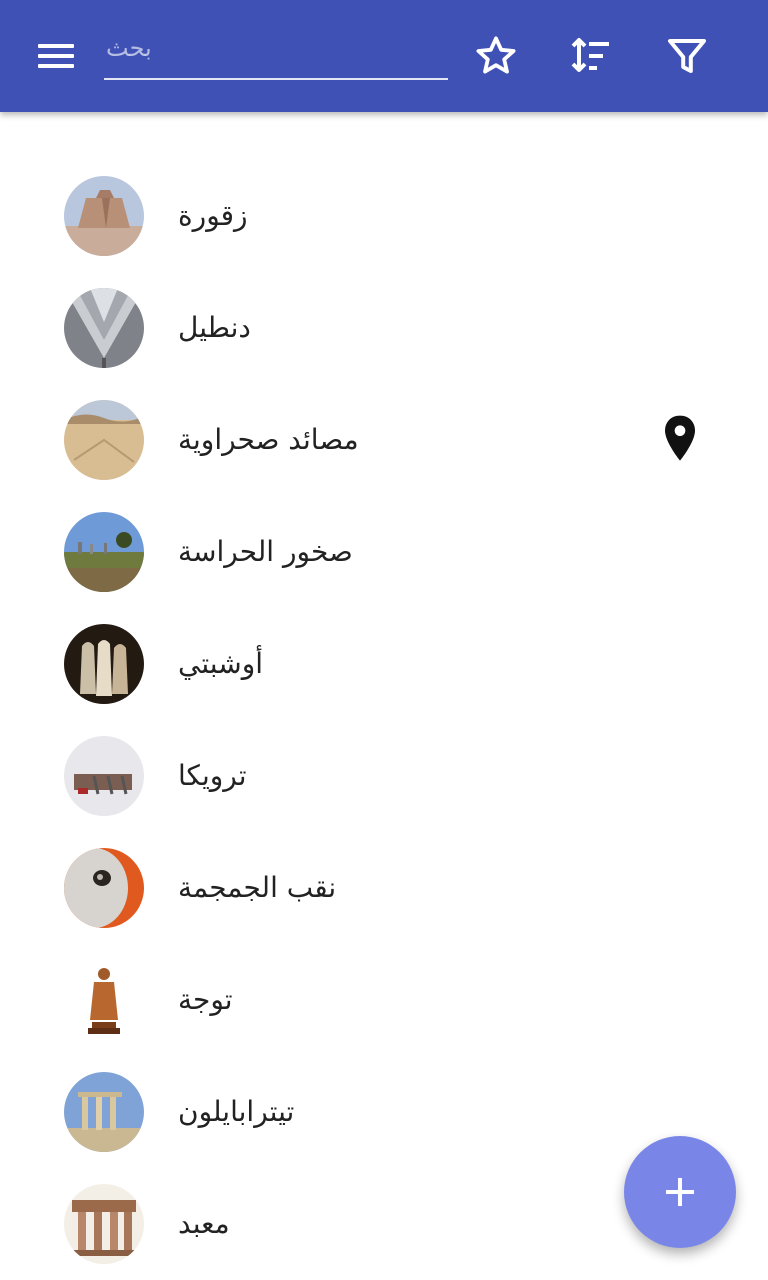 This screenshot has width=768, height=1280. Describe the element at coordinates (384, 664) in the screenshot. I see `list-item: أوشبتي` at that location.